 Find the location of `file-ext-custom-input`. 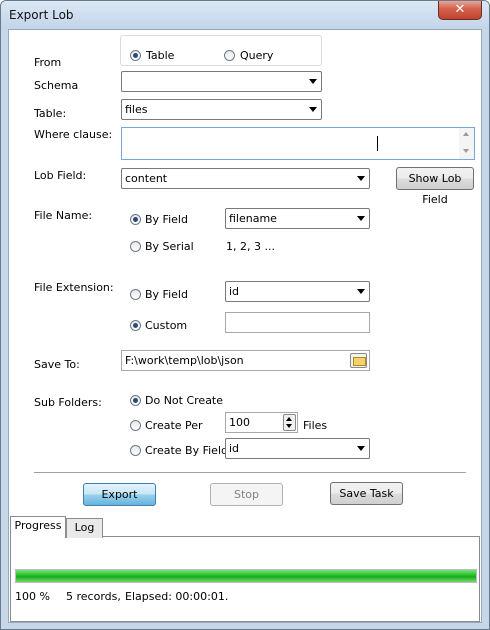

file-ext-custom-input is located at coordinates (297, 322).